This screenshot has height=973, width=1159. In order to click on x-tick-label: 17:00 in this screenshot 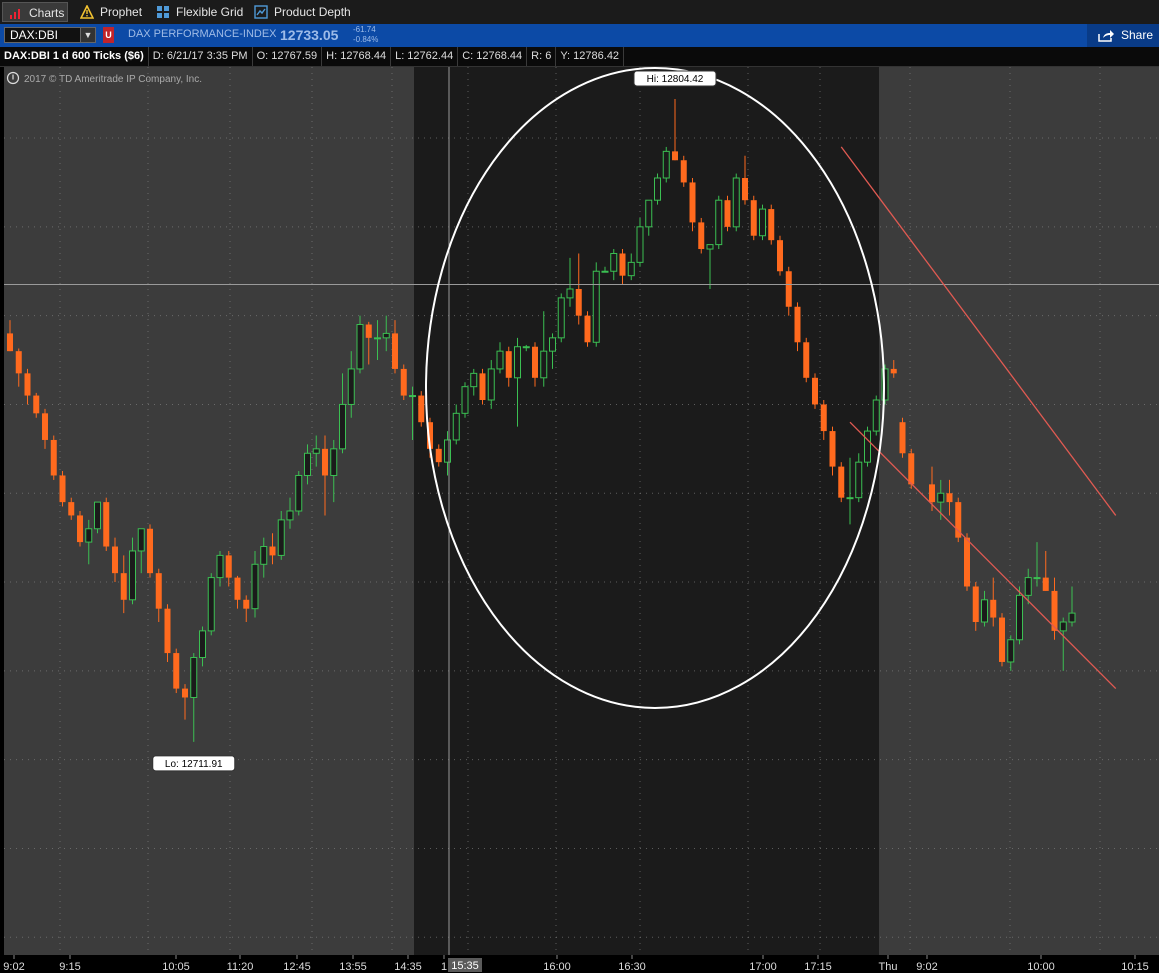, I will do `click(763, 967)`.